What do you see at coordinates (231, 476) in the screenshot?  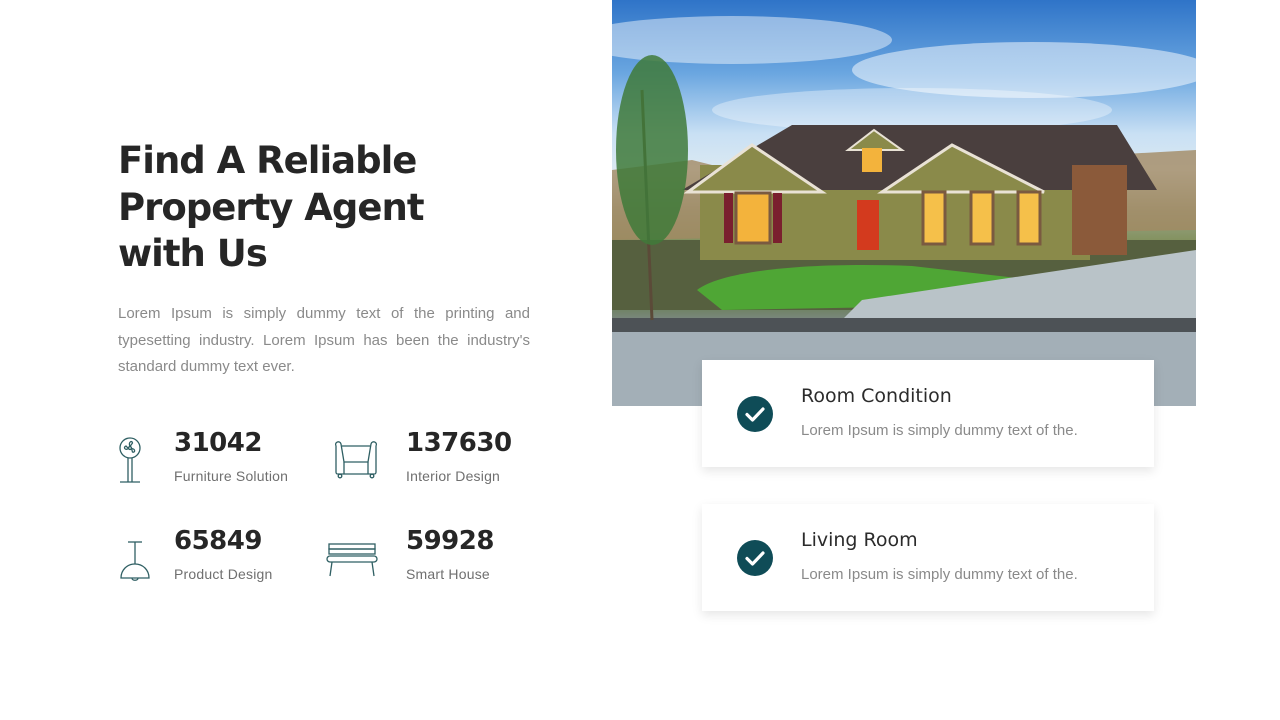 I see `stat-label: Furniture Solution` at bounding box center [231, 476].